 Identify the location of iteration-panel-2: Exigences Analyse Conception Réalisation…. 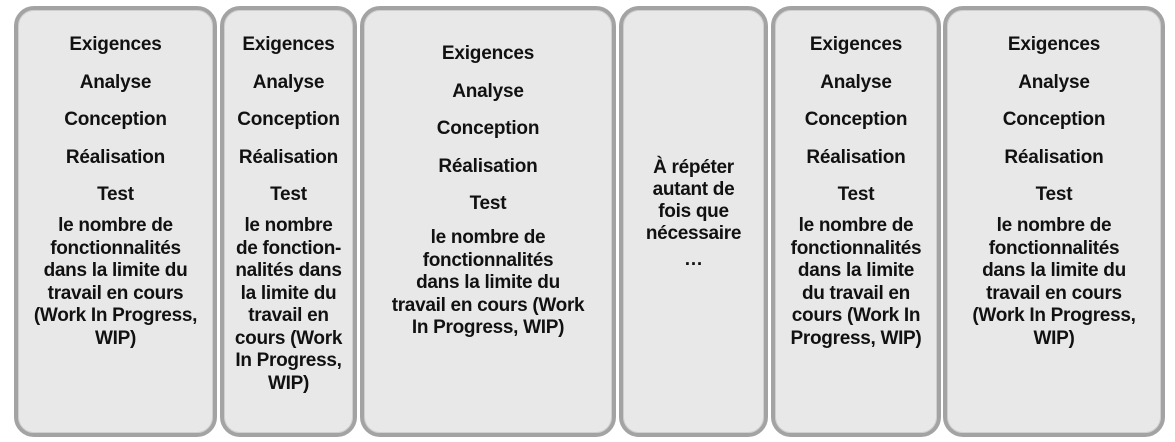
(288, 221).